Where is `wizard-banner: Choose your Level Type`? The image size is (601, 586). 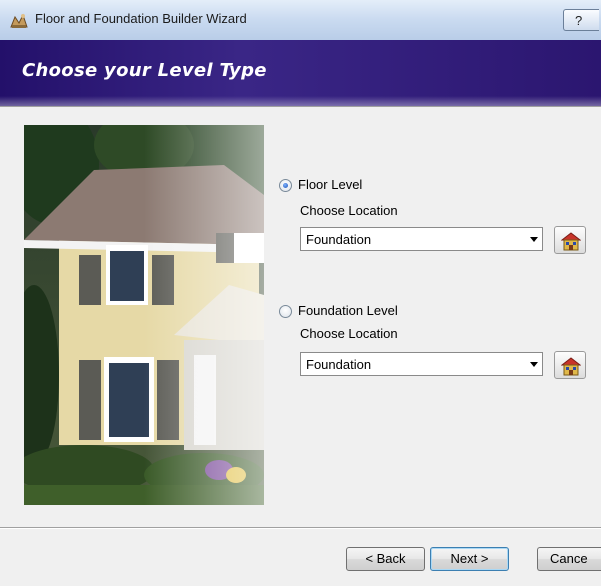
wizard-banner: Choose your Level Type is located at coordinates (300, 73).